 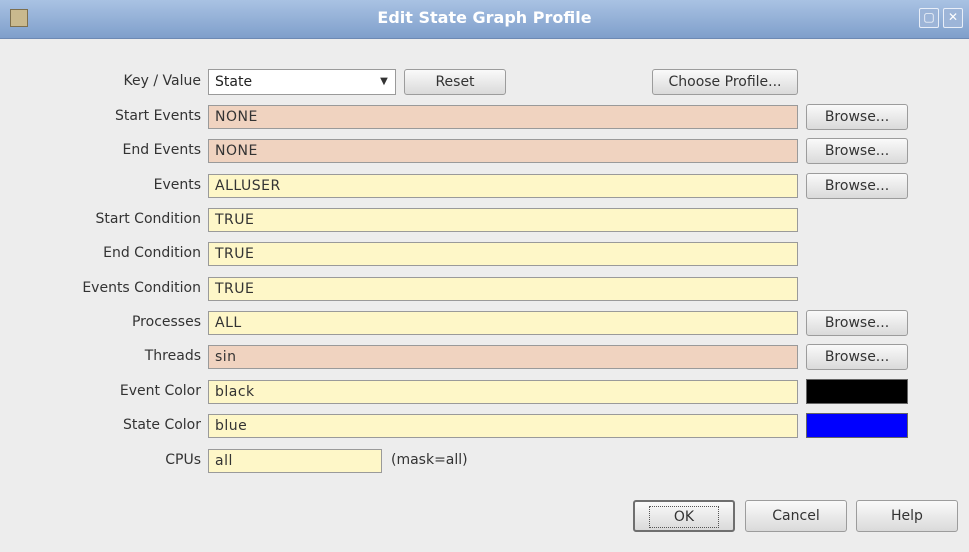 What do you see at coordinates (503, 392) in the screenshot?
I see `event-color-field: black` at bounding box center [503, 392].